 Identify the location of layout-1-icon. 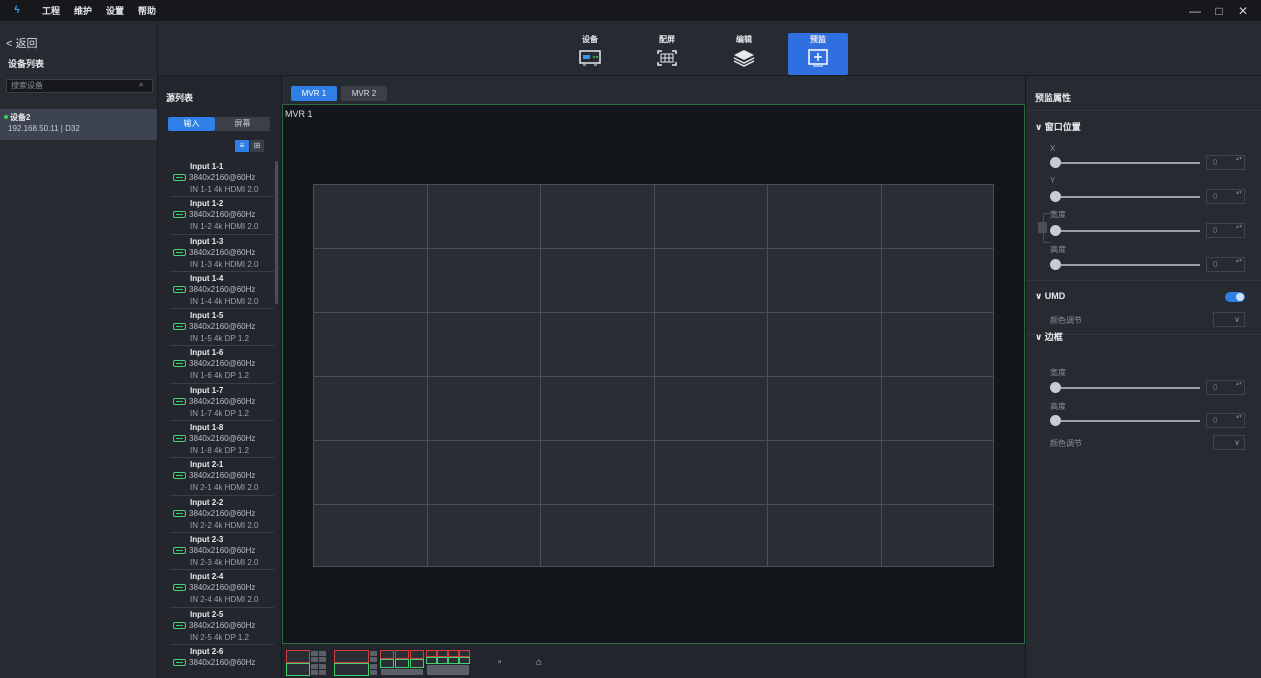
(308, 663).